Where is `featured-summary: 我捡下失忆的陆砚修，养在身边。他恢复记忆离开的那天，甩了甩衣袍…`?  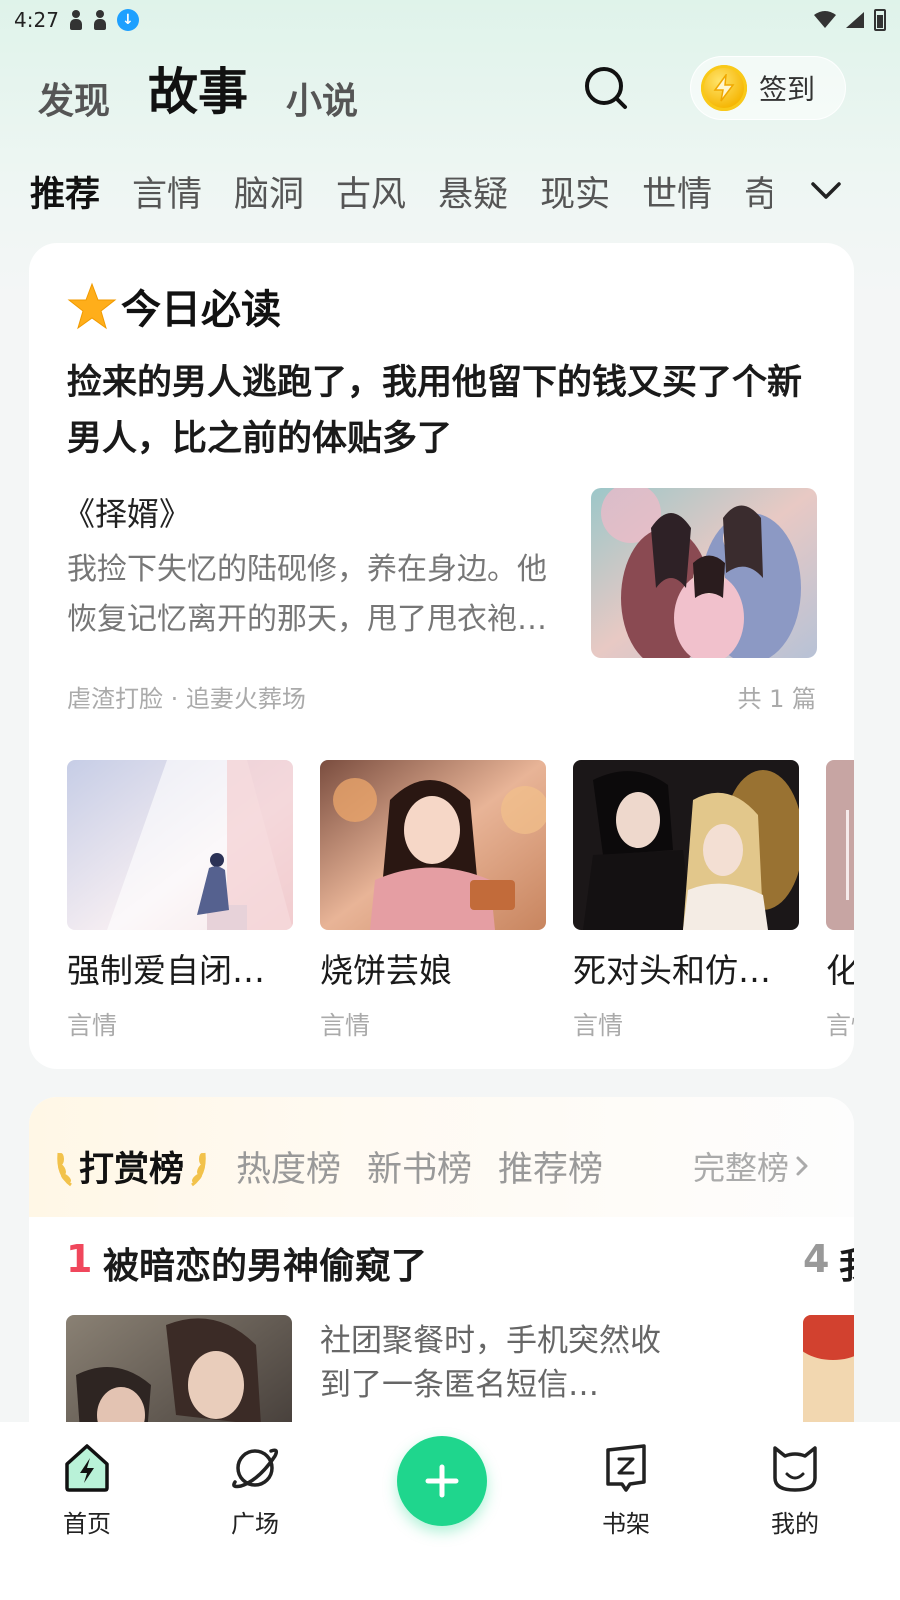
featured-summary: 我捡下失忆的陆砚修，养在身边。他恢复记忆离开的那天，甩了甩衣袍… is located at coordinates (312, 595).